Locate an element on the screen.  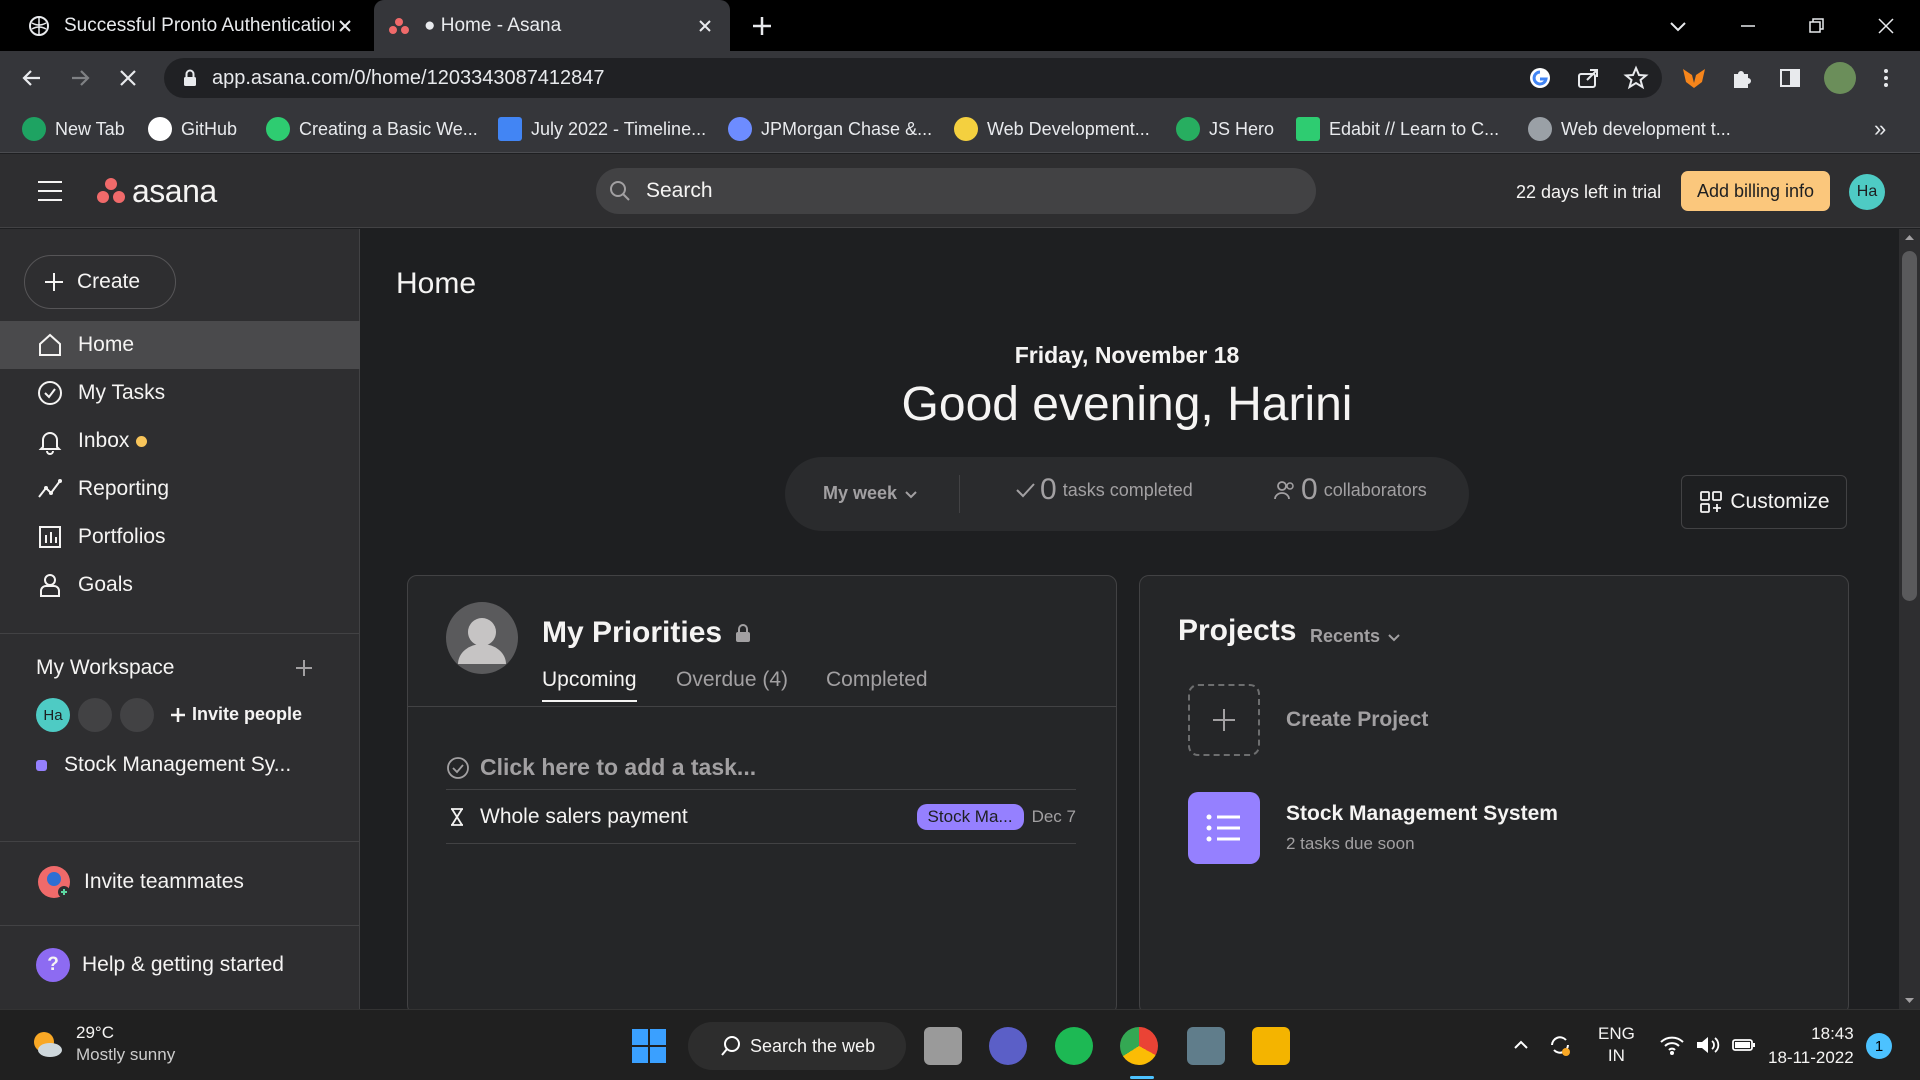
bookmark-new-tab: New Tab is located at coordinates (73, 129).